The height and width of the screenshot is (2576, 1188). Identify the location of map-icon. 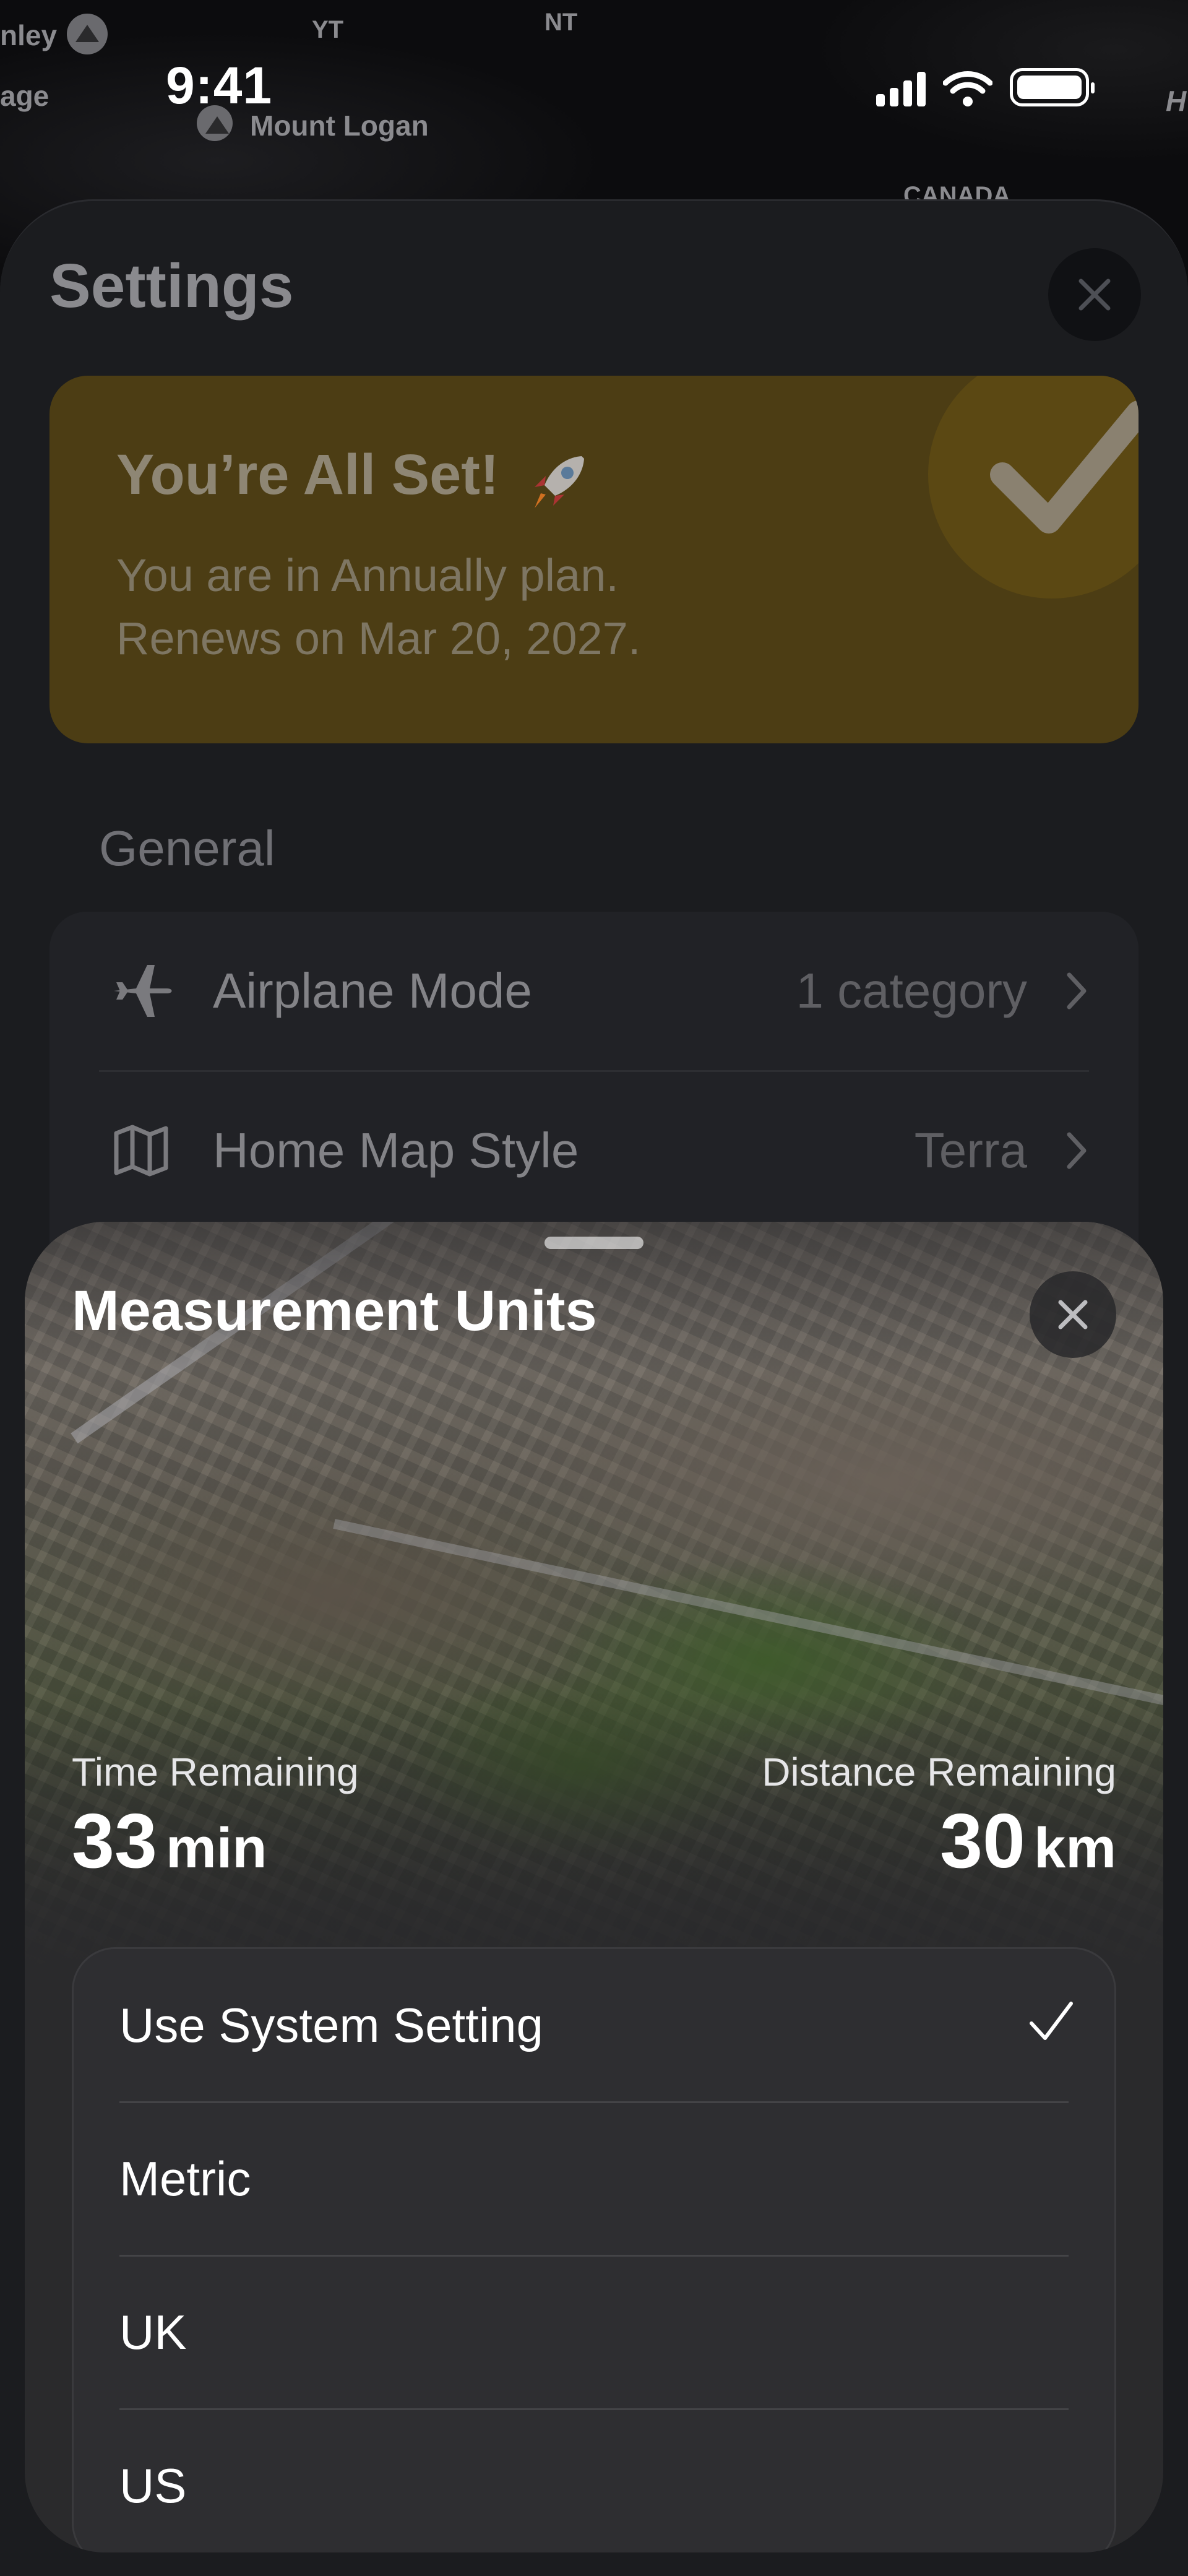
(141, 1151).